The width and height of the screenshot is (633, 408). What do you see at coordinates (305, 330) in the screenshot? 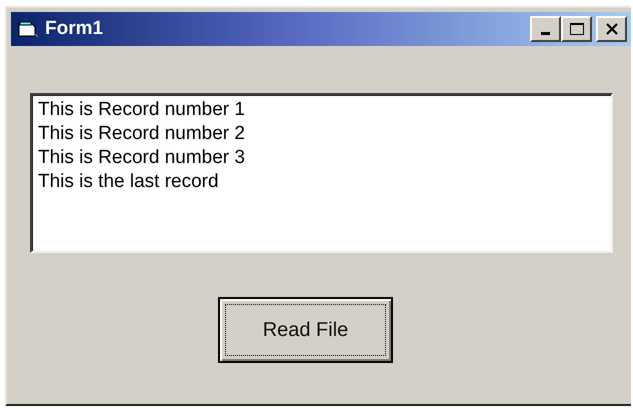
I see `read-file-button: Read File` at bounding box center [305, 330].